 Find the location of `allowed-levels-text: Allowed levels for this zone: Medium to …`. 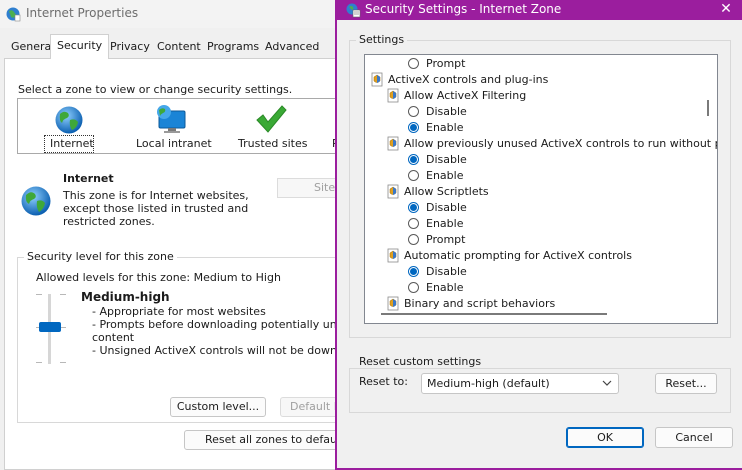

allowed-levels-text: Allowed levels for this zone: Medium to … is located at coordinates (158, 277).